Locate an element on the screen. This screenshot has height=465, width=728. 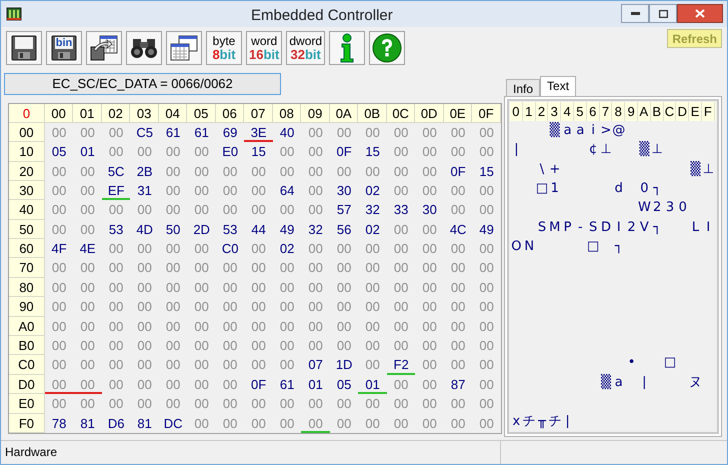
hex-cell: 57 is located at coordinates (344, 210).